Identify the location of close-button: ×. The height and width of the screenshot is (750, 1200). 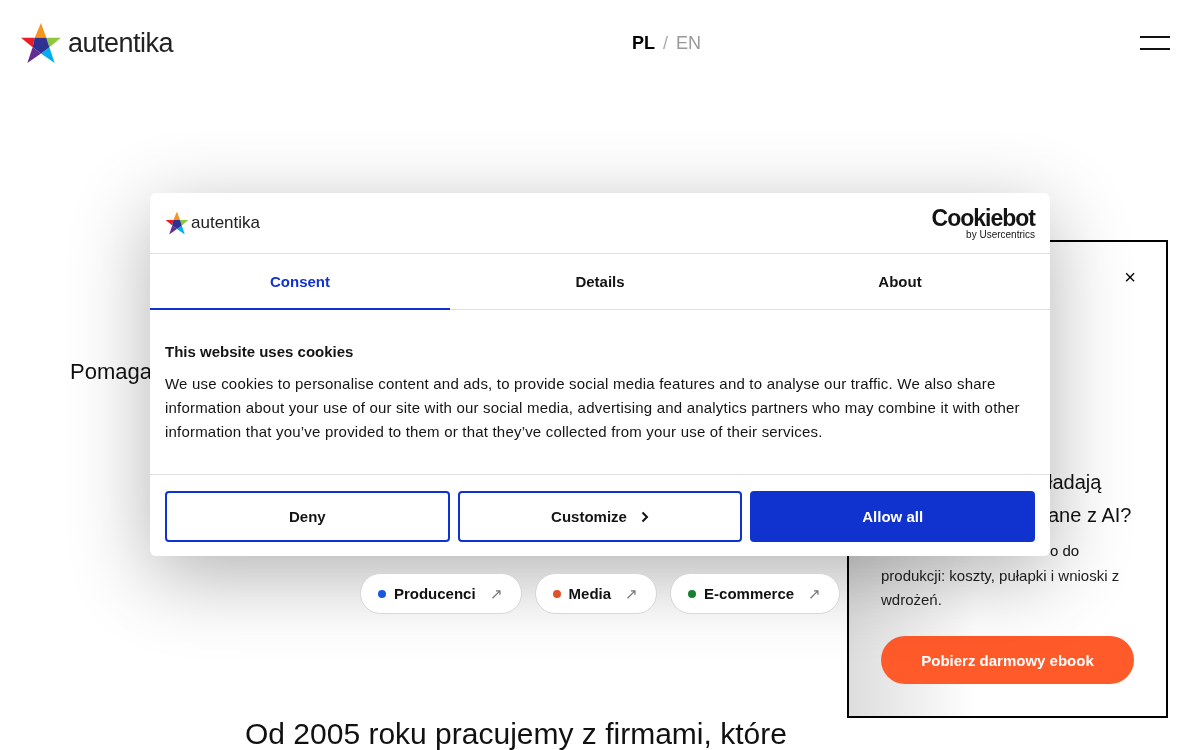
(1130, 277).